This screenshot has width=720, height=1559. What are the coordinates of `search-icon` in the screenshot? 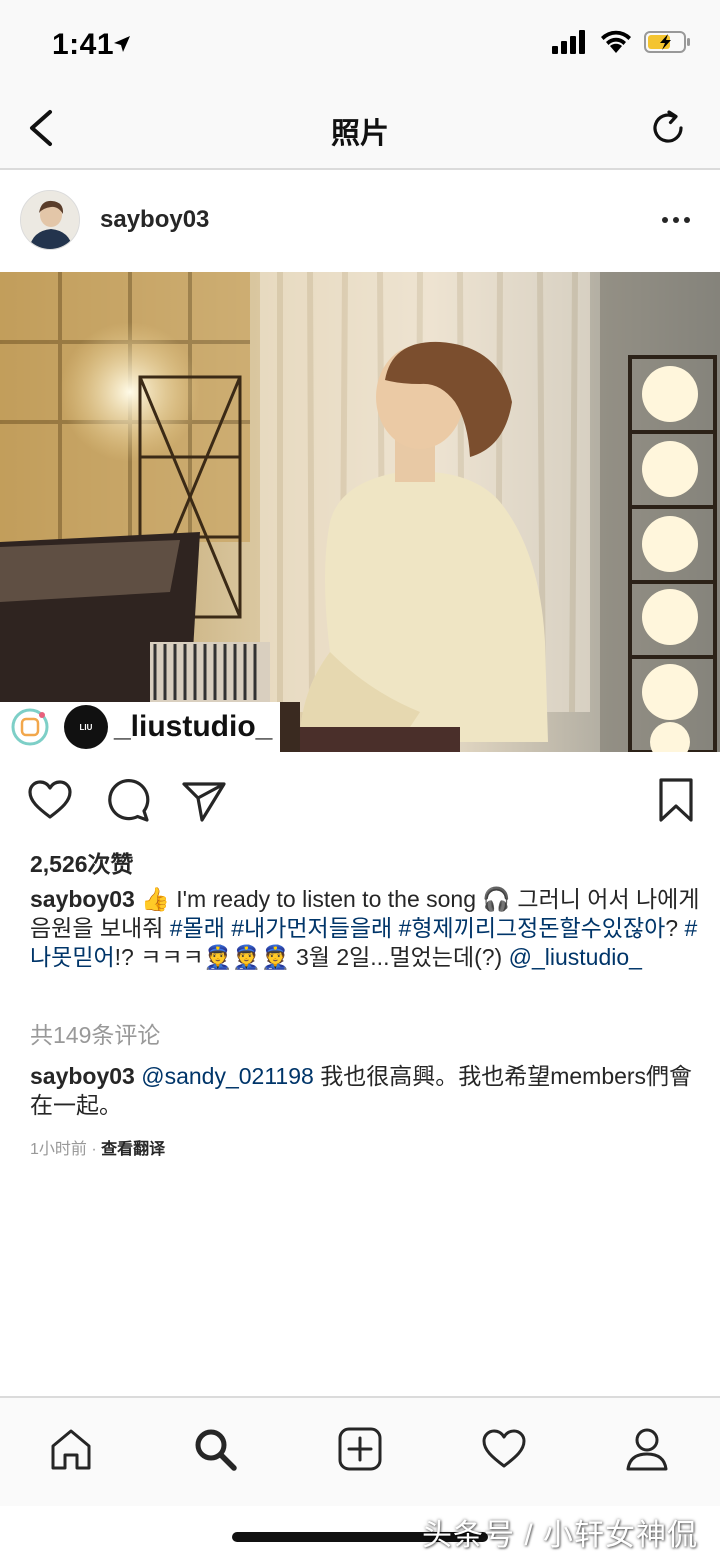 It's located at (215, 1449).